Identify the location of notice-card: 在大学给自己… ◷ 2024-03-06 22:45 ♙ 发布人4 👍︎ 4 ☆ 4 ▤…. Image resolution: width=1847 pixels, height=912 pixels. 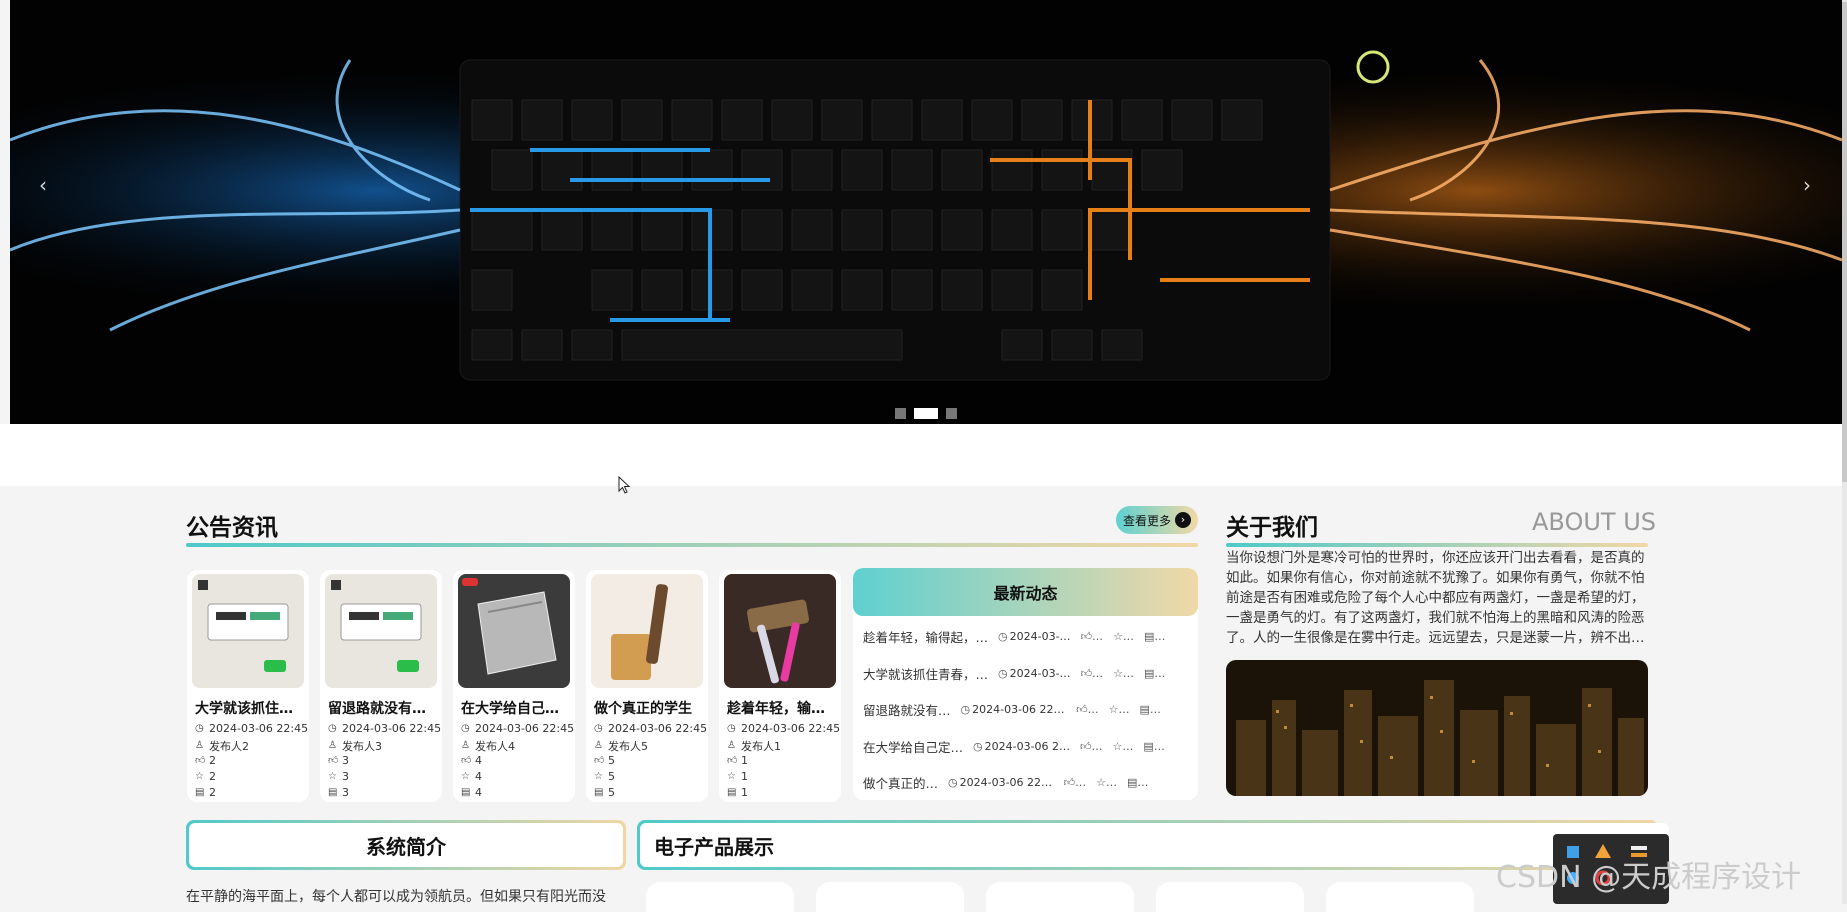
(514, 686).